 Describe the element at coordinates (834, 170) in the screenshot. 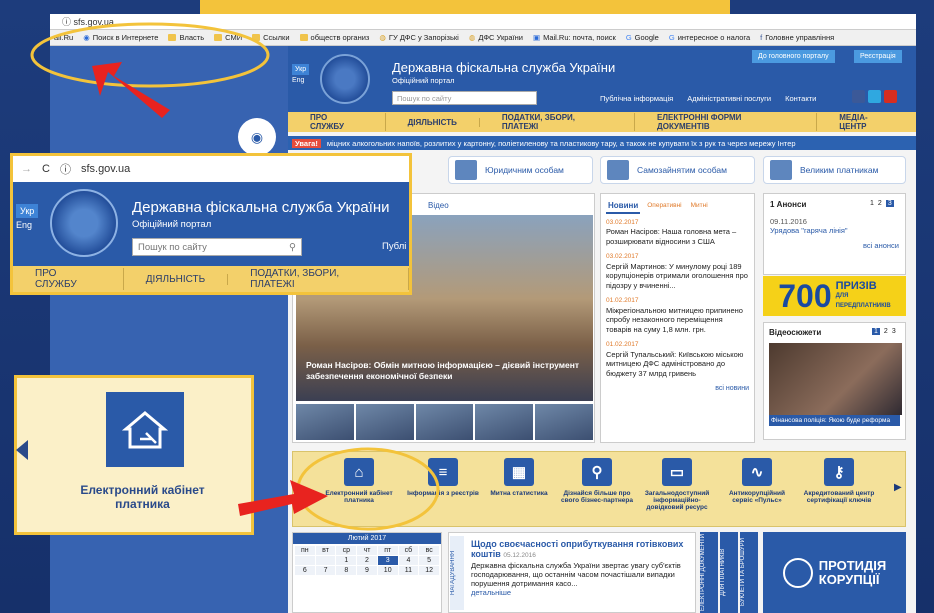

I see `category-large-taxpayers: Великим платникам` at that location.